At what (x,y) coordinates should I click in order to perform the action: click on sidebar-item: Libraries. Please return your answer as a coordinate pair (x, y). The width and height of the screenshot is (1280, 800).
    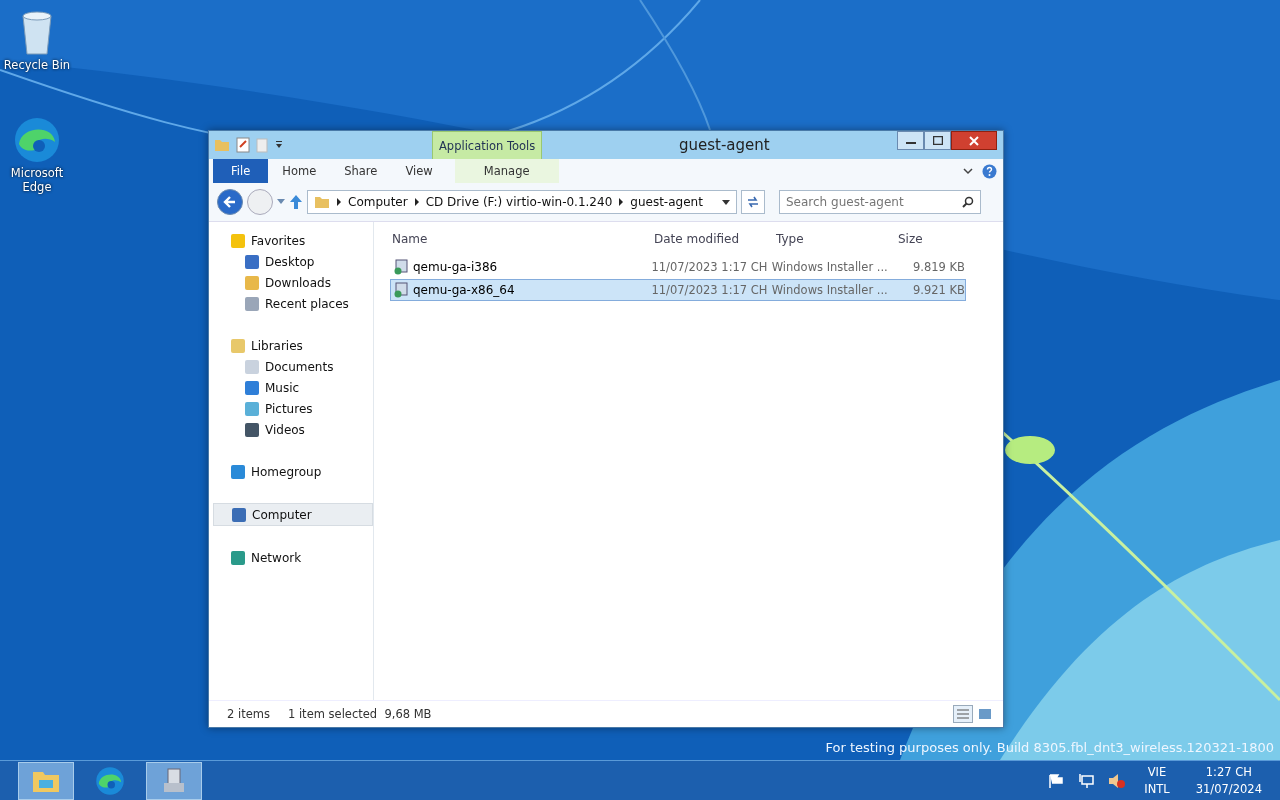
    Looking at the image, I should click on (293, 345).